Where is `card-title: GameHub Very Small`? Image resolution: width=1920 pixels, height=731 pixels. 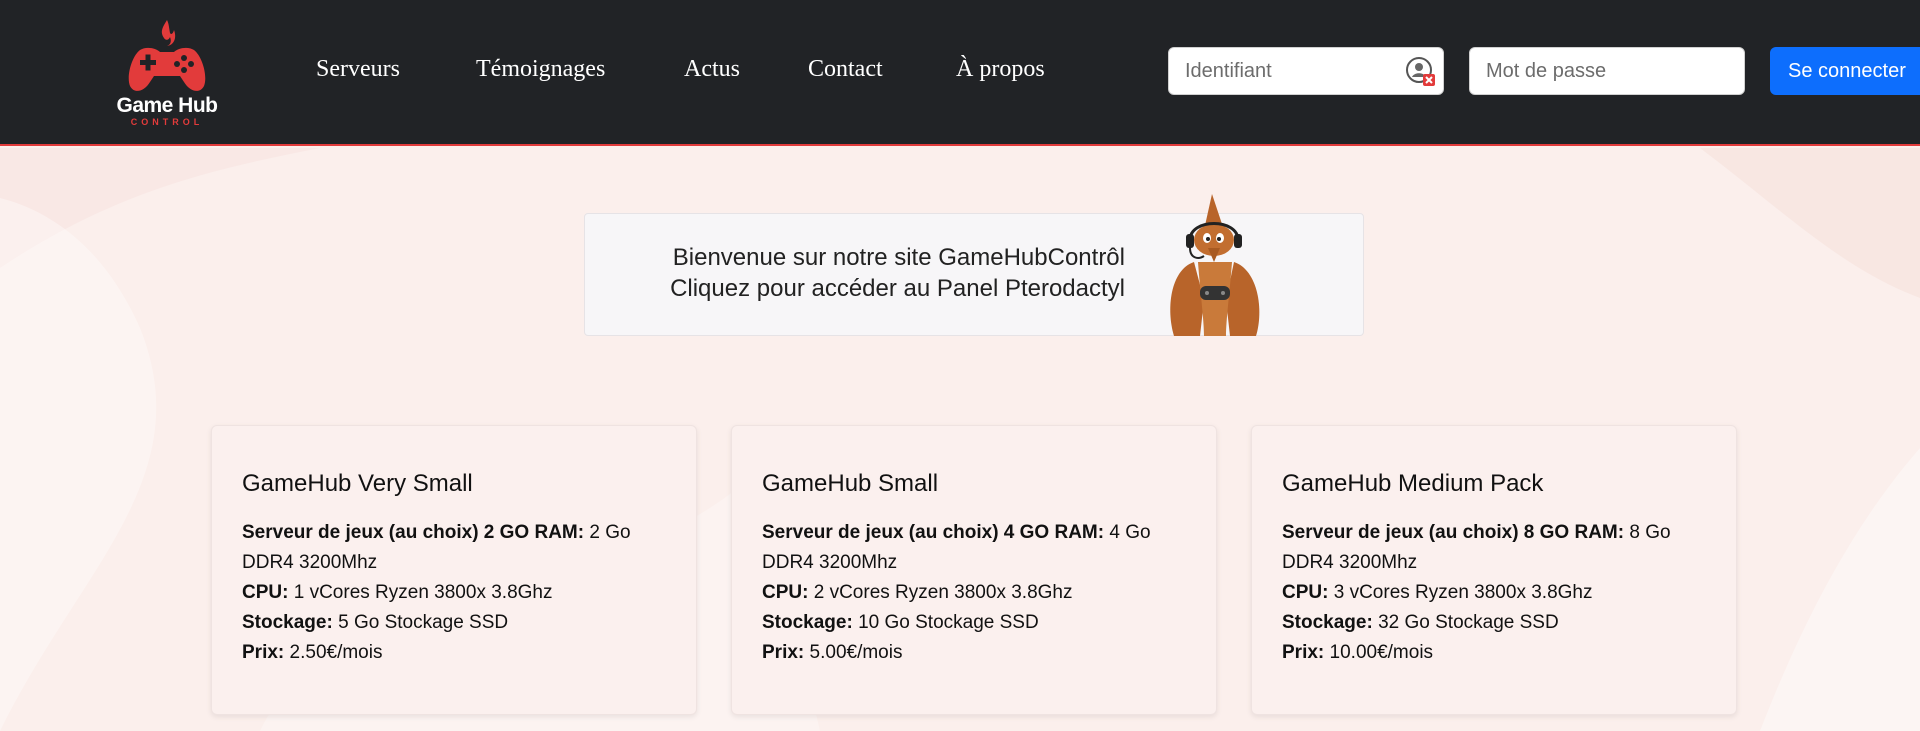 card-title: GameHub Very Small is located at coordinates (357, 483).